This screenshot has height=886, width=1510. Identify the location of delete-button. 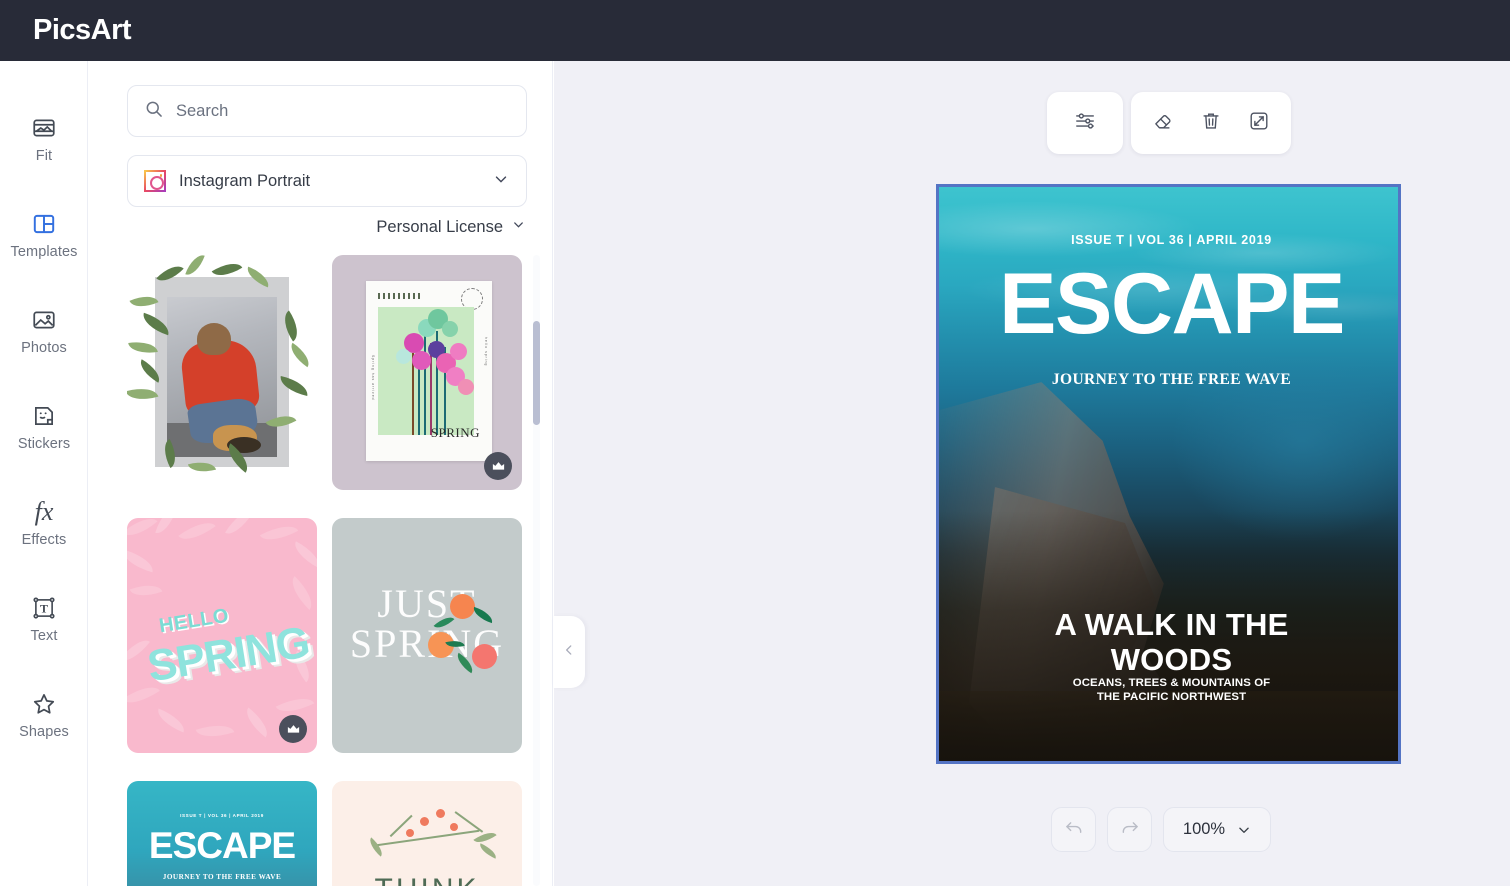
(1211, 123).